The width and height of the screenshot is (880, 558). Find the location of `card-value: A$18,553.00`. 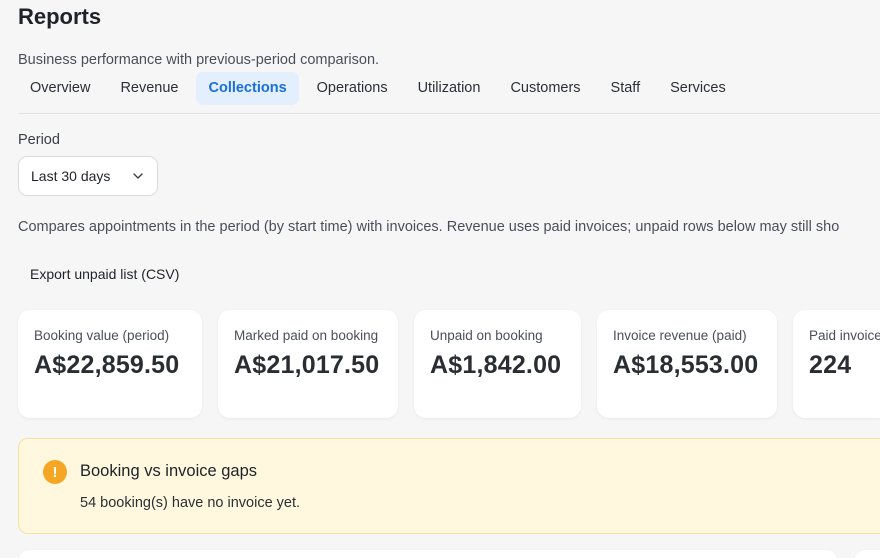

card-value: A$18,553.00 is located at coordinates (686, 365).